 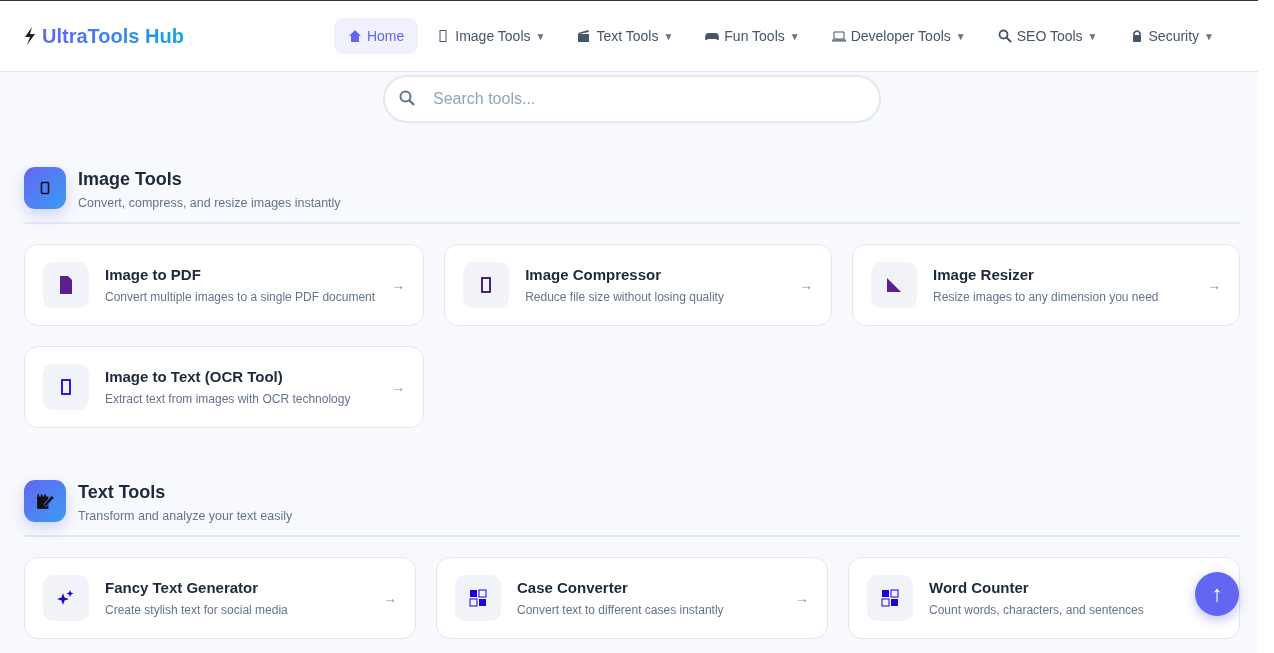 I want to click on nav-link: Developer Tools ▼, so click(x=898, y=36).